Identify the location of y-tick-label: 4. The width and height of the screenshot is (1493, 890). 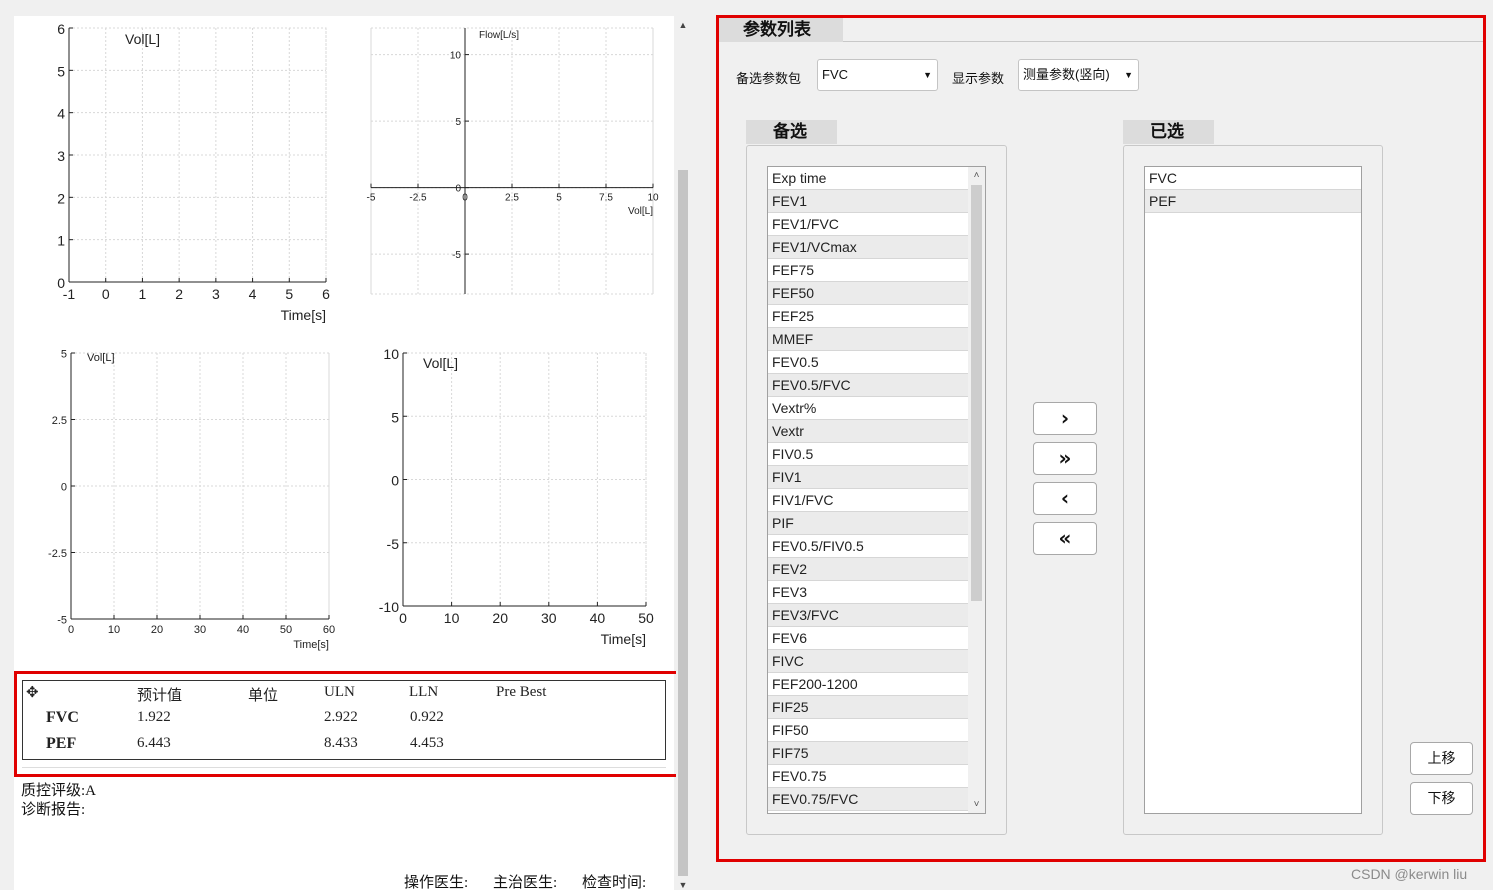
(61, 114).